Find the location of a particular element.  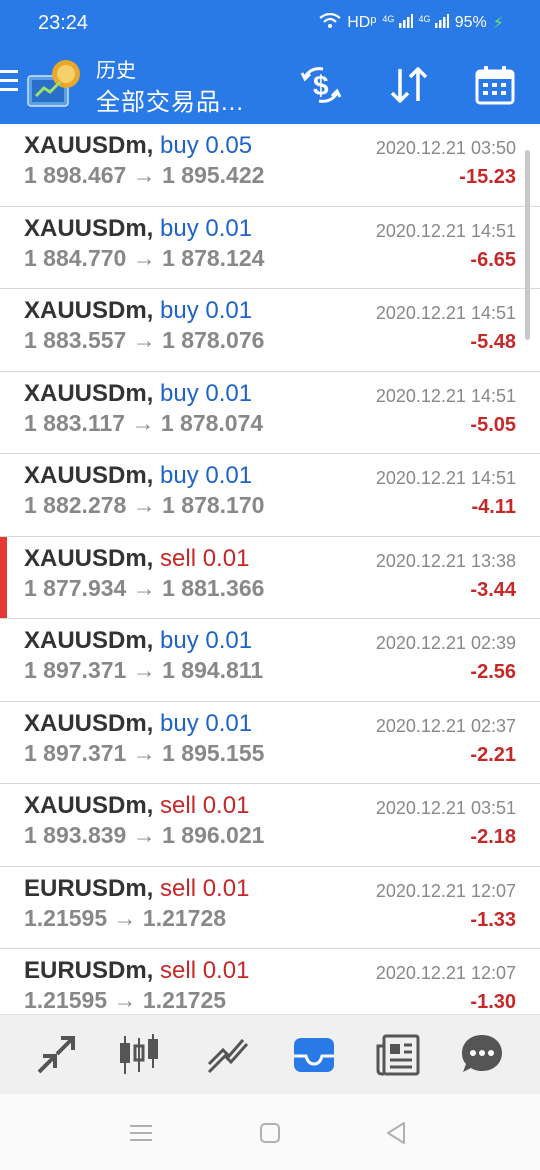

calendar-button is located at coordinates (495, 85).